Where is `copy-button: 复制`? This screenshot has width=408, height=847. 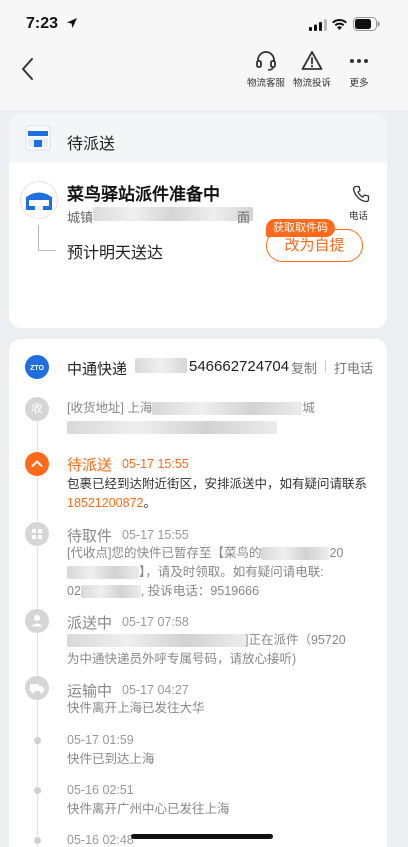
copy-button: 复制 is located at coordinates (304, 367).